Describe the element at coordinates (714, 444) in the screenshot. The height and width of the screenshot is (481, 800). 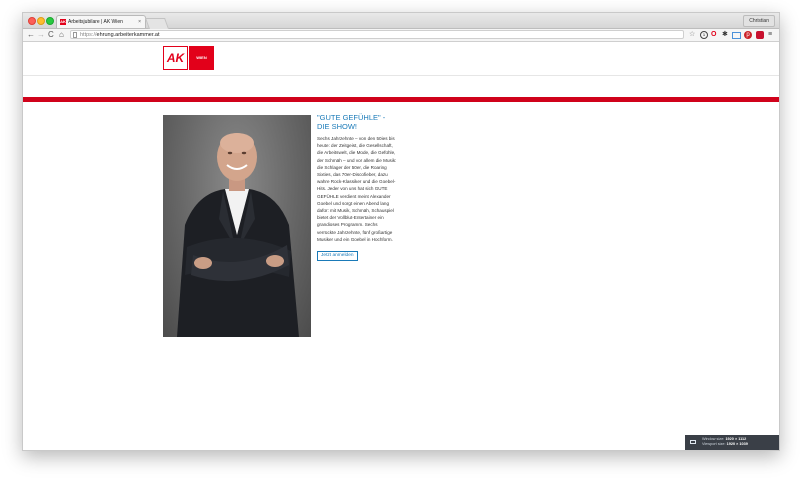
I see `viewport-size-label: Viewport size:` at that location.